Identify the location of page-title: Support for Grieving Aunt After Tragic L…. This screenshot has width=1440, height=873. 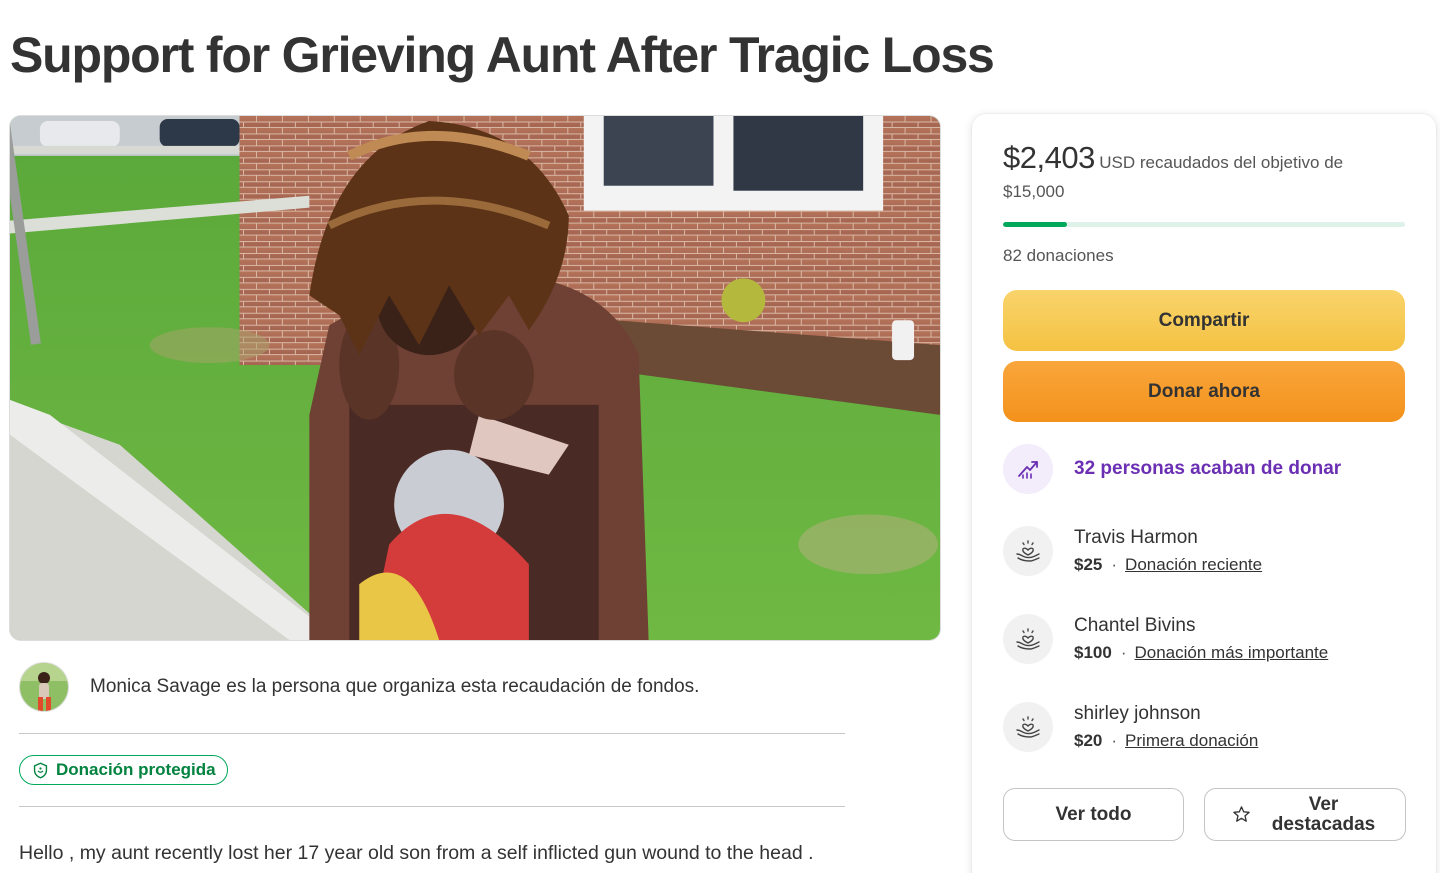
(502, 55).